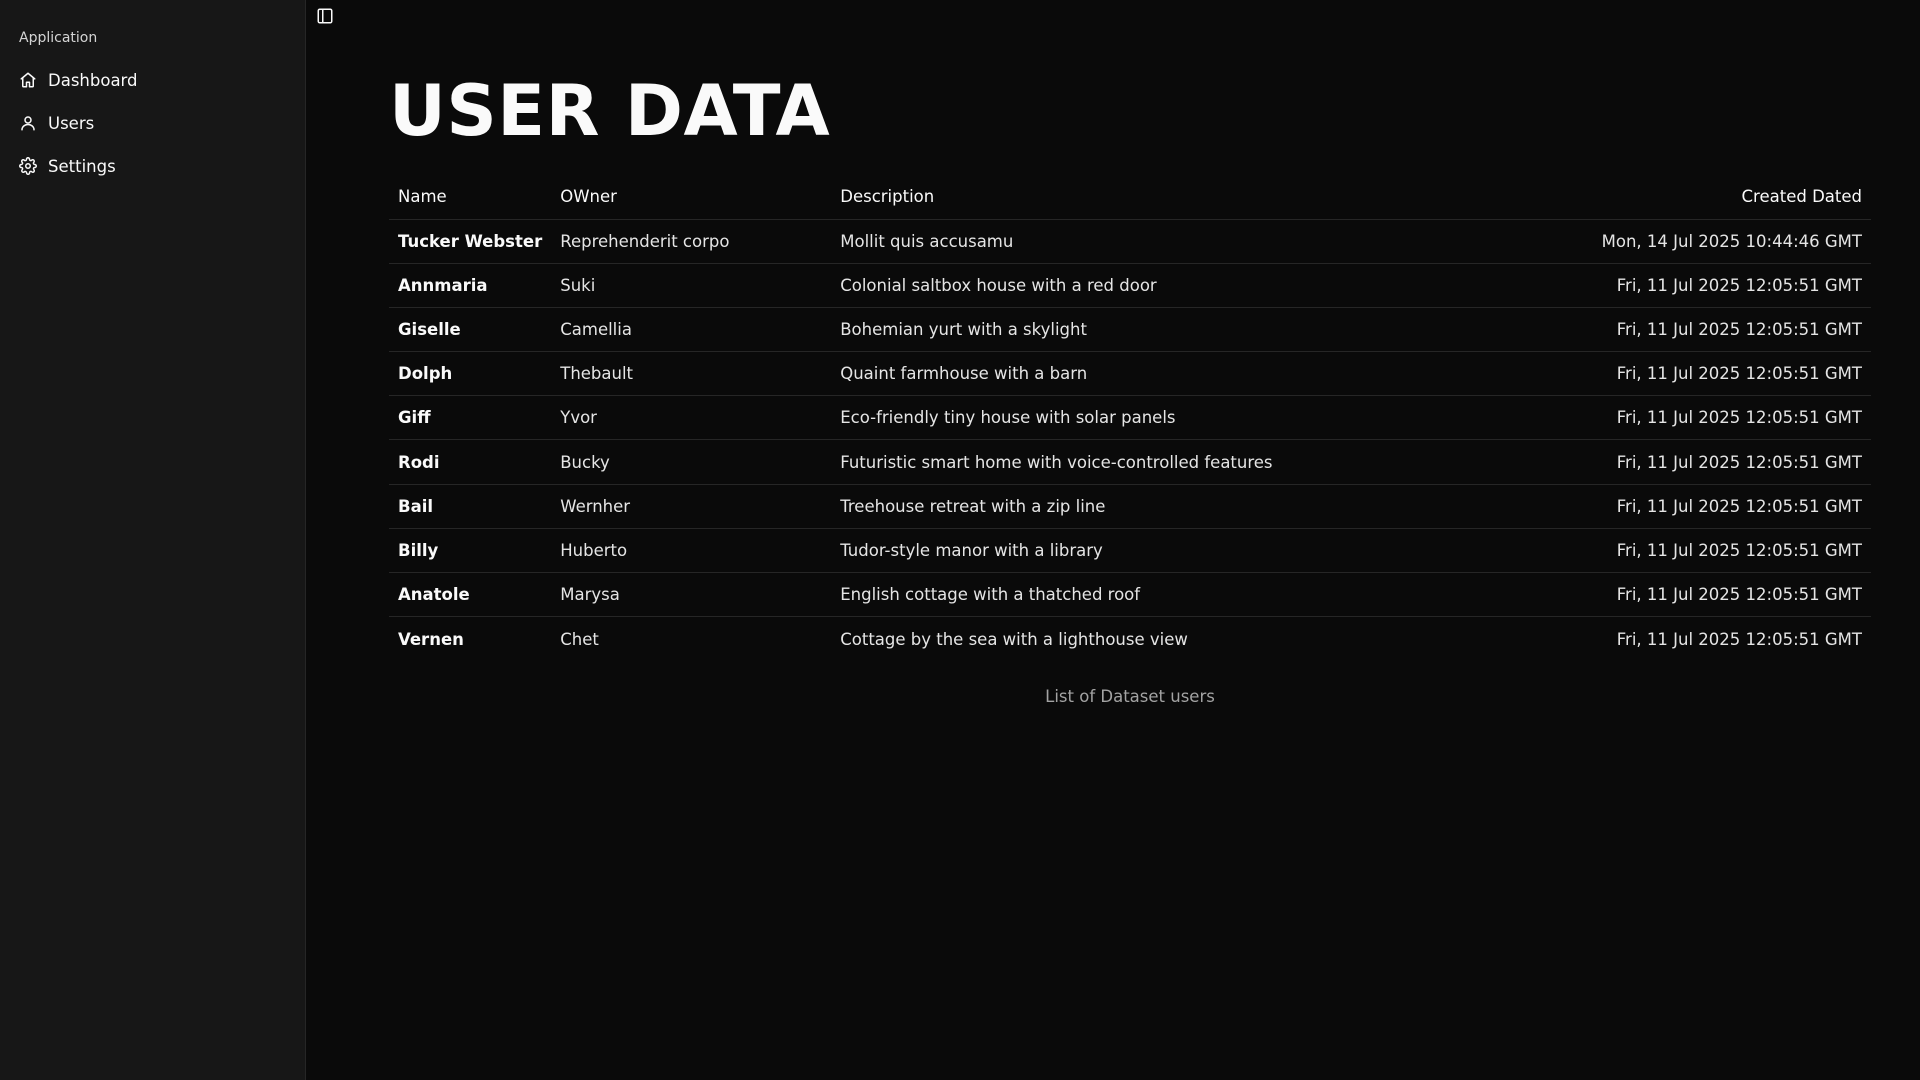  Describe the element at coordinates (28, 80) in the screenshot. I see `home-icon` at that location.